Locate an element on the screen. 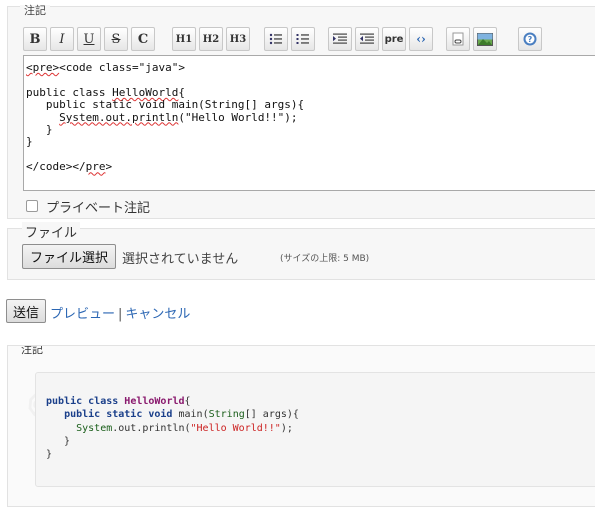 The height and width of the screenshot is (507, 595). pre-icon: pre is located at coordinates (394, 39).